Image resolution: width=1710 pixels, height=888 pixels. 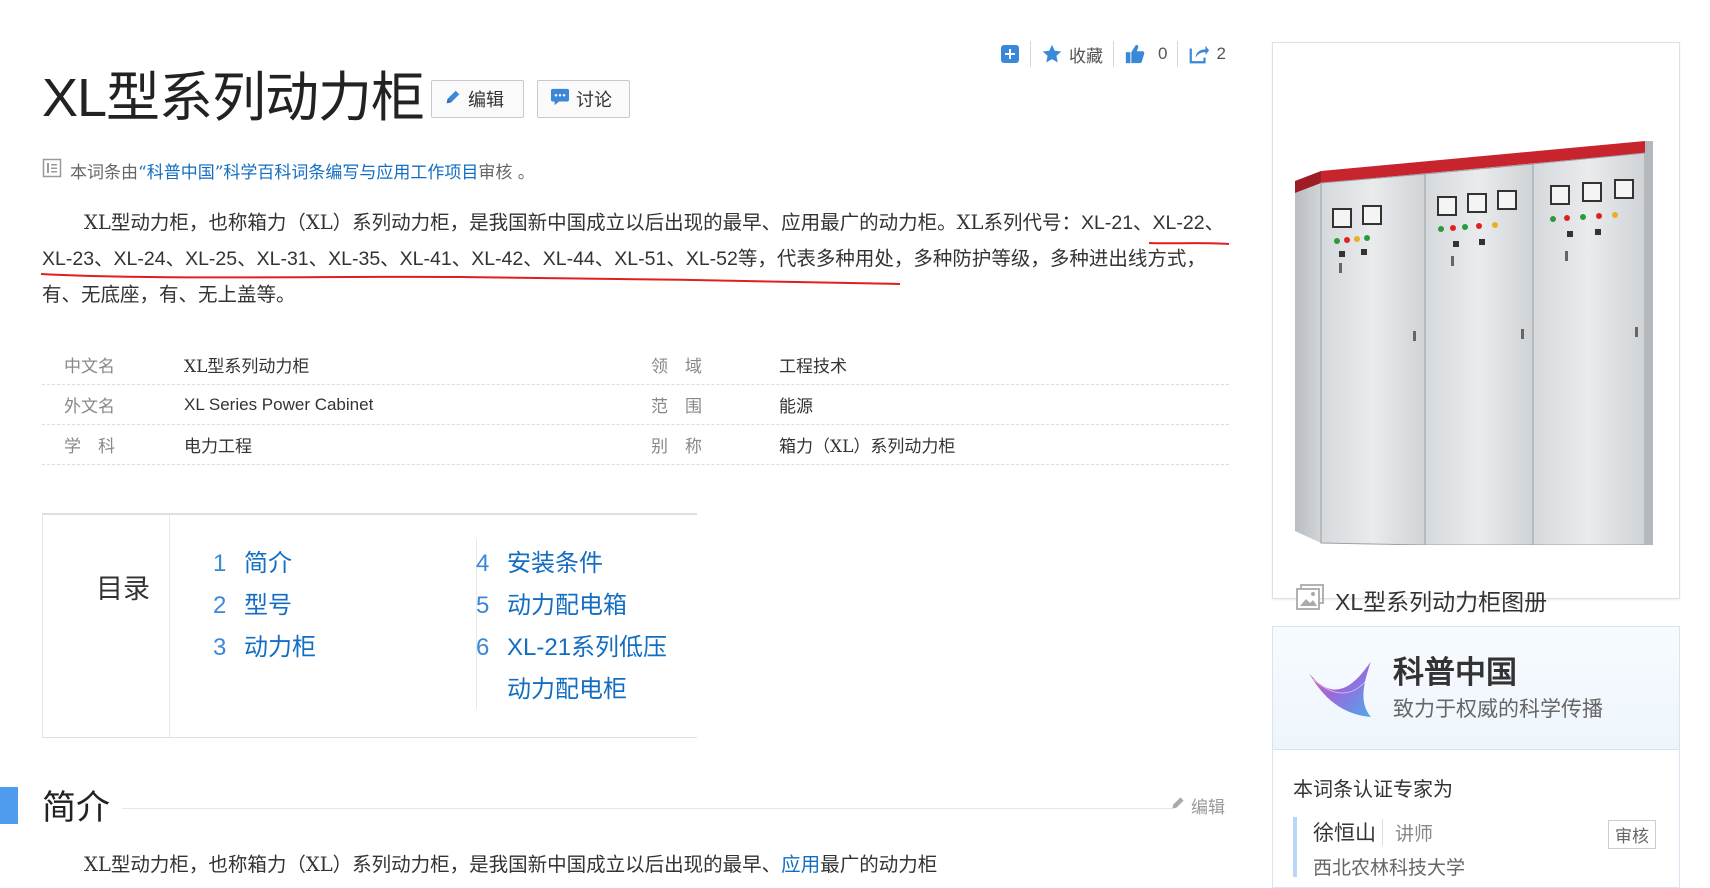 I want to click on catalog-item-number: 4, so click(x=483, y=563).